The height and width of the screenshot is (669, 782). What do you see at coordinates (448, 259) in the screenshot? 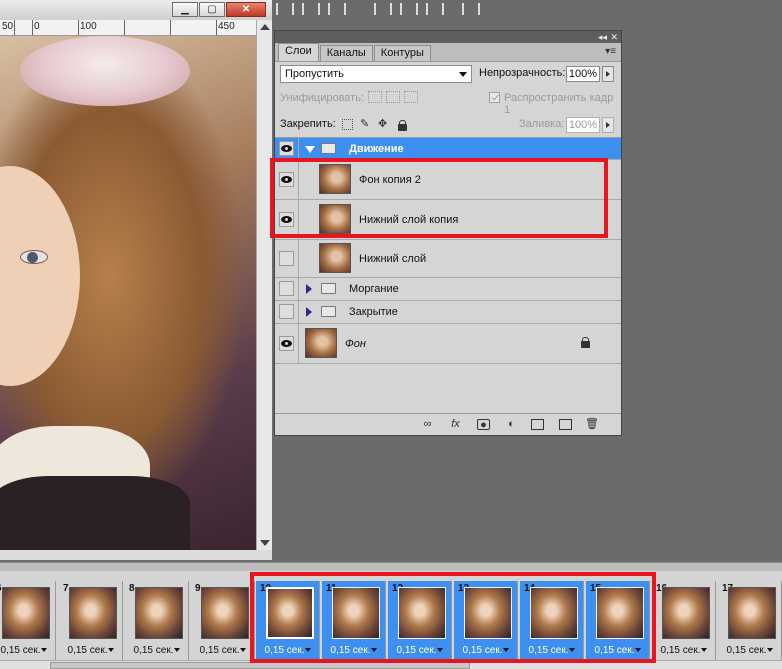
I see `layer-row-bottom: Нижний слой` at bounding box center [448, 259].